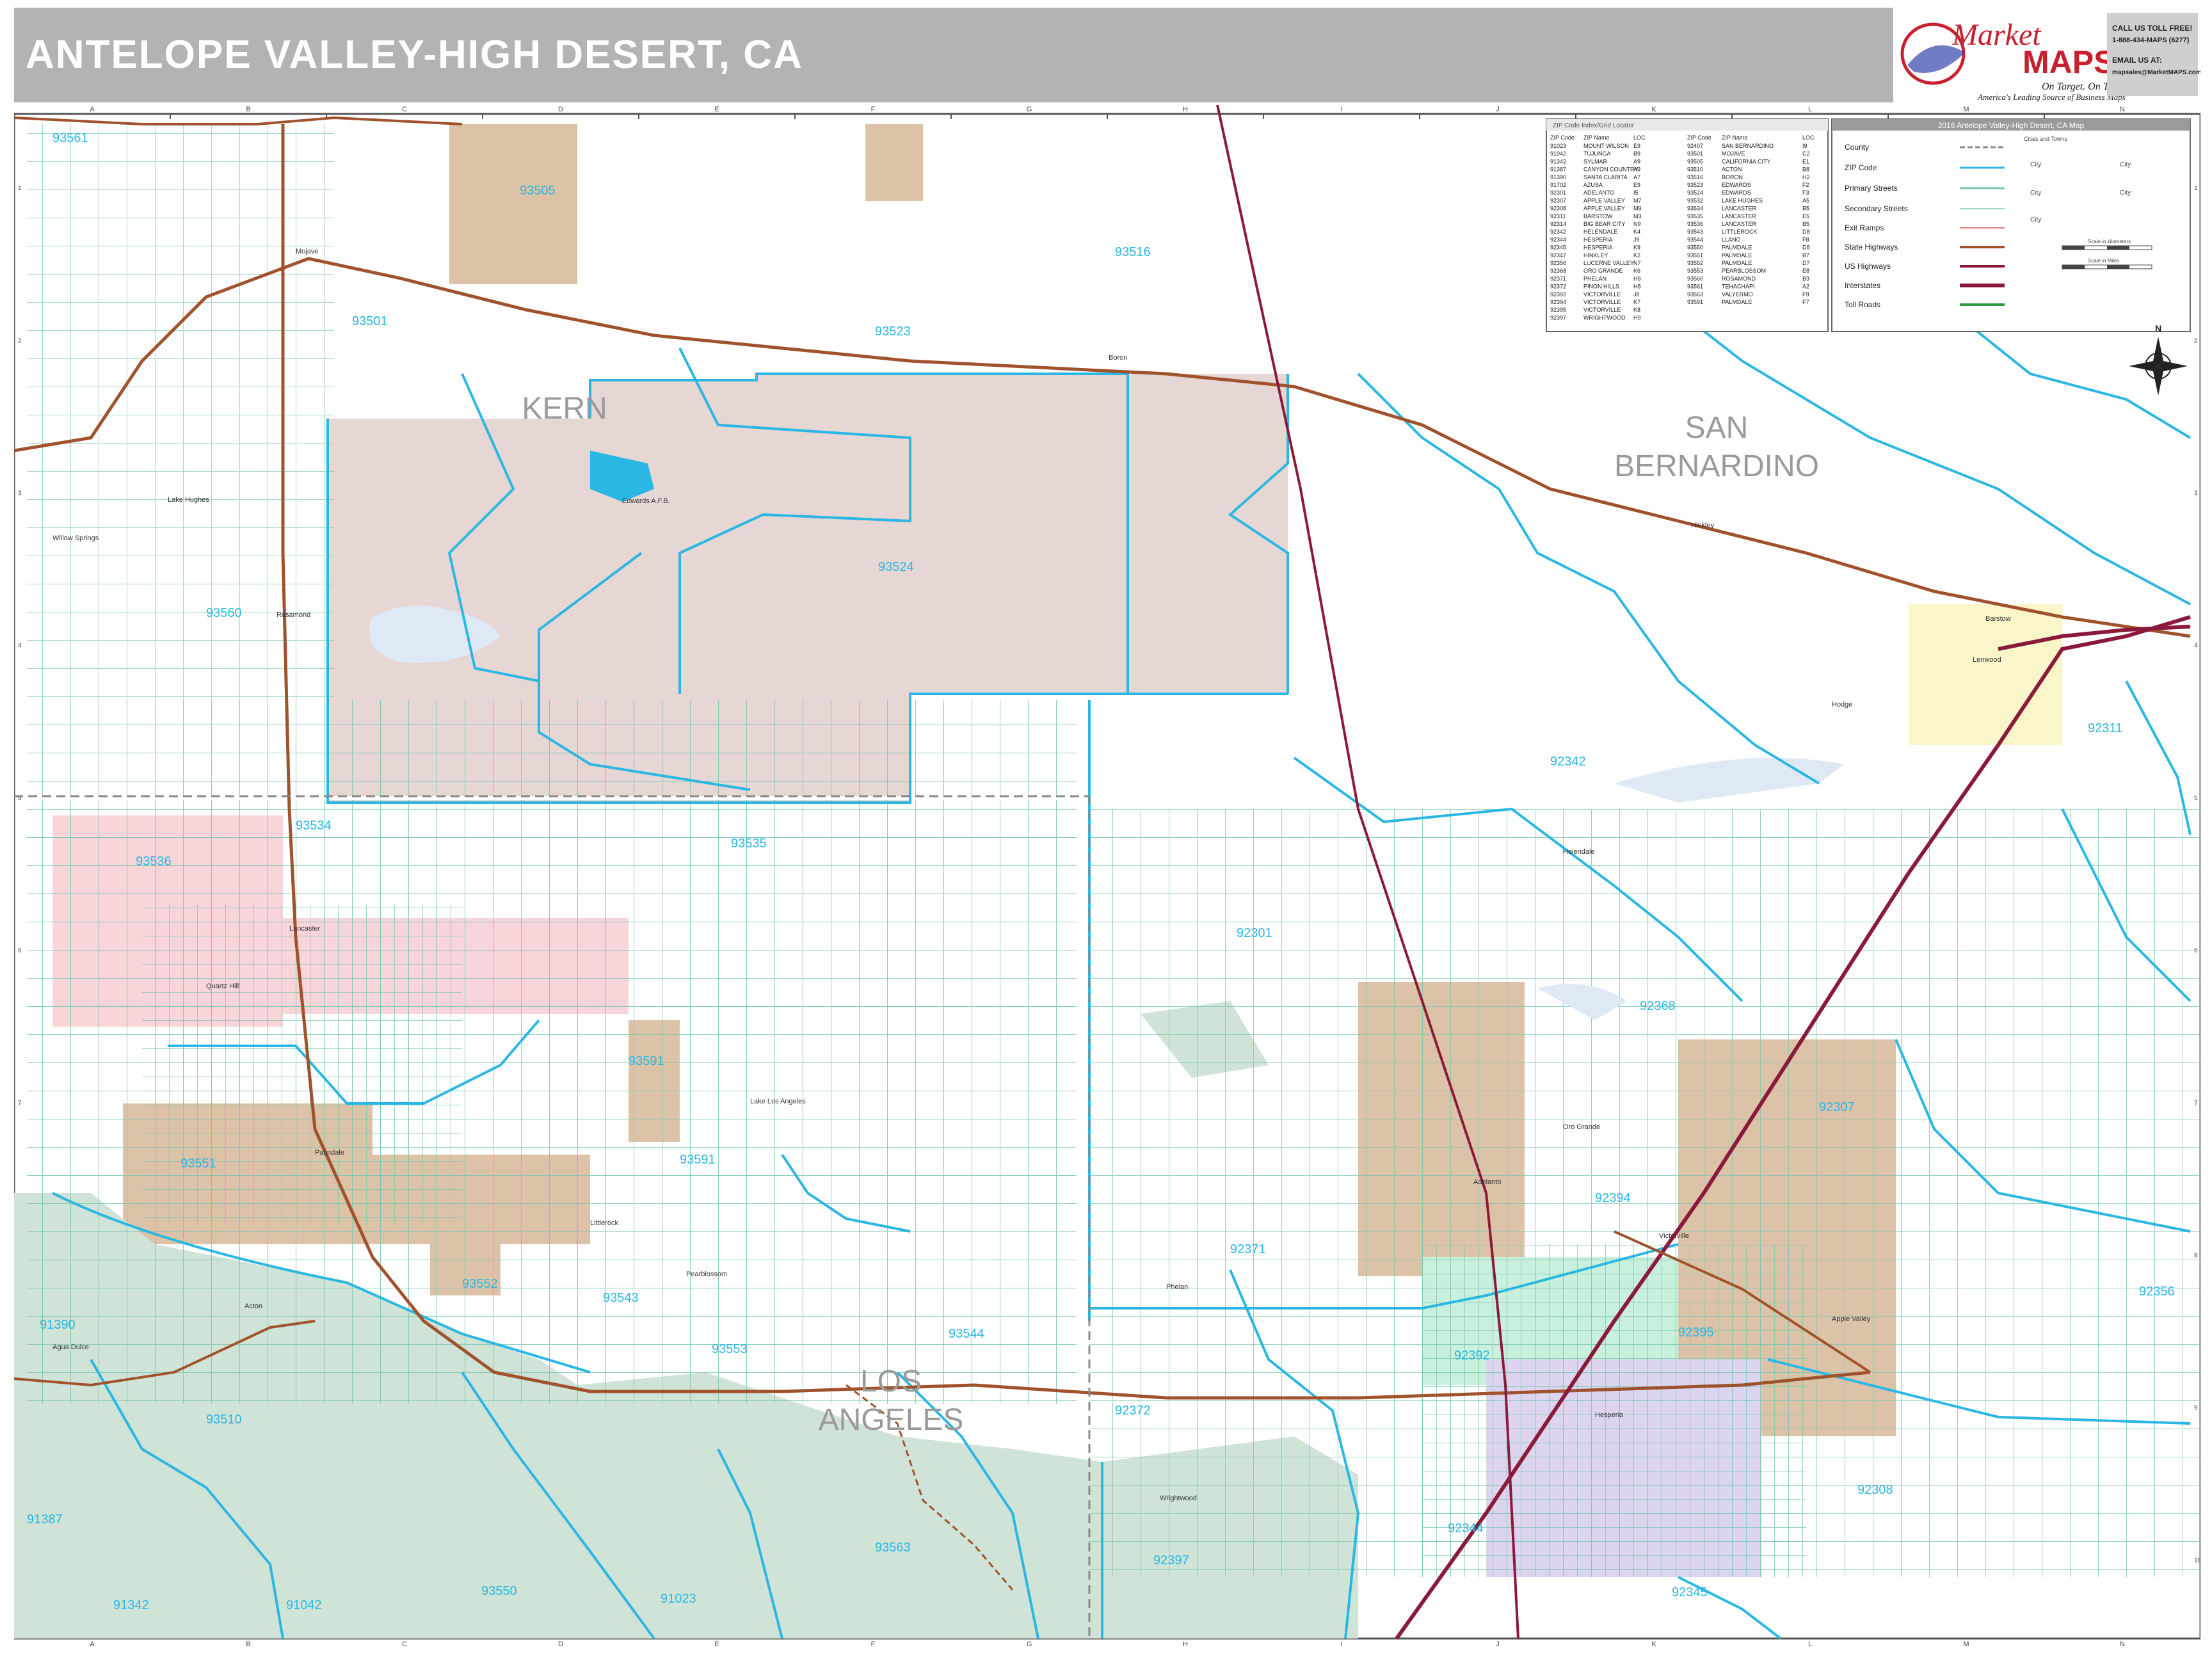  I want to click on legend-city-3: City, so click(2035, 219).